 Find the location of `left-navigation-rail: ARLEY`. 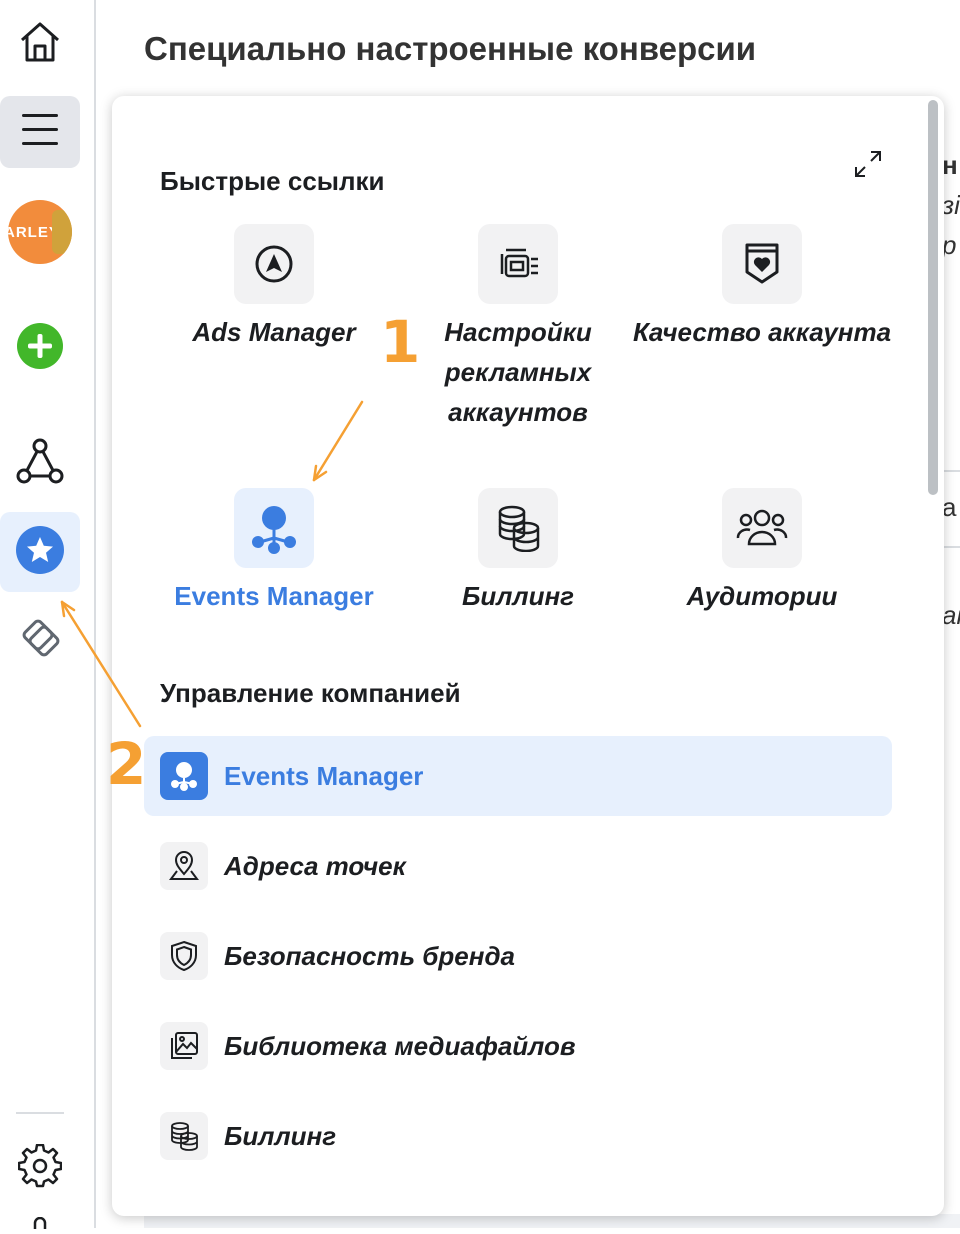

left-navigation-rail: ARLEY is located at coordinates (48, 614).